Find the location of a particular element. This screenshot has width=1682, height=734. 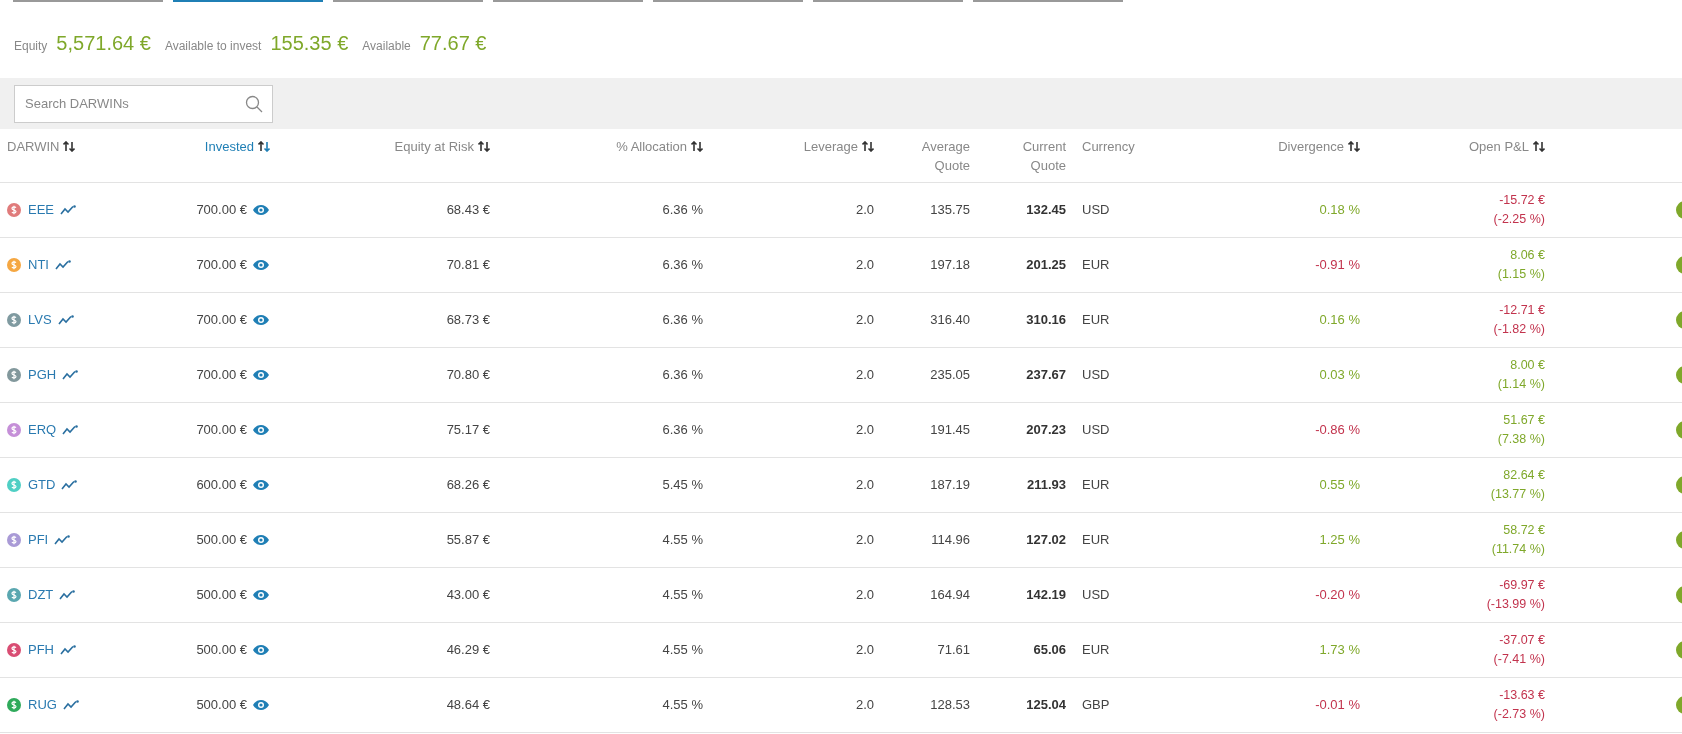

darwin-link: LVS is located at coordinates (40, 320).